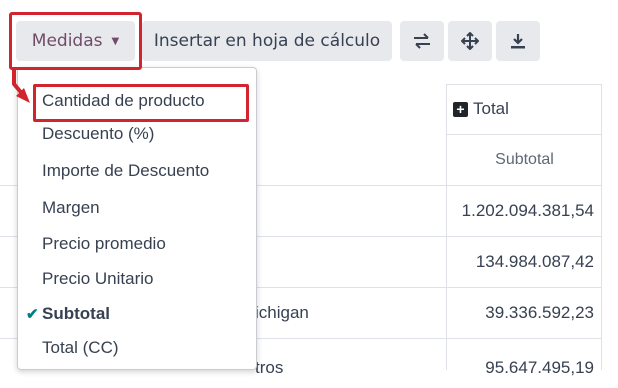 The height and width of the screenshot is (388, 618). I want to click on highlight-box-cantidad, so click(141, 103).